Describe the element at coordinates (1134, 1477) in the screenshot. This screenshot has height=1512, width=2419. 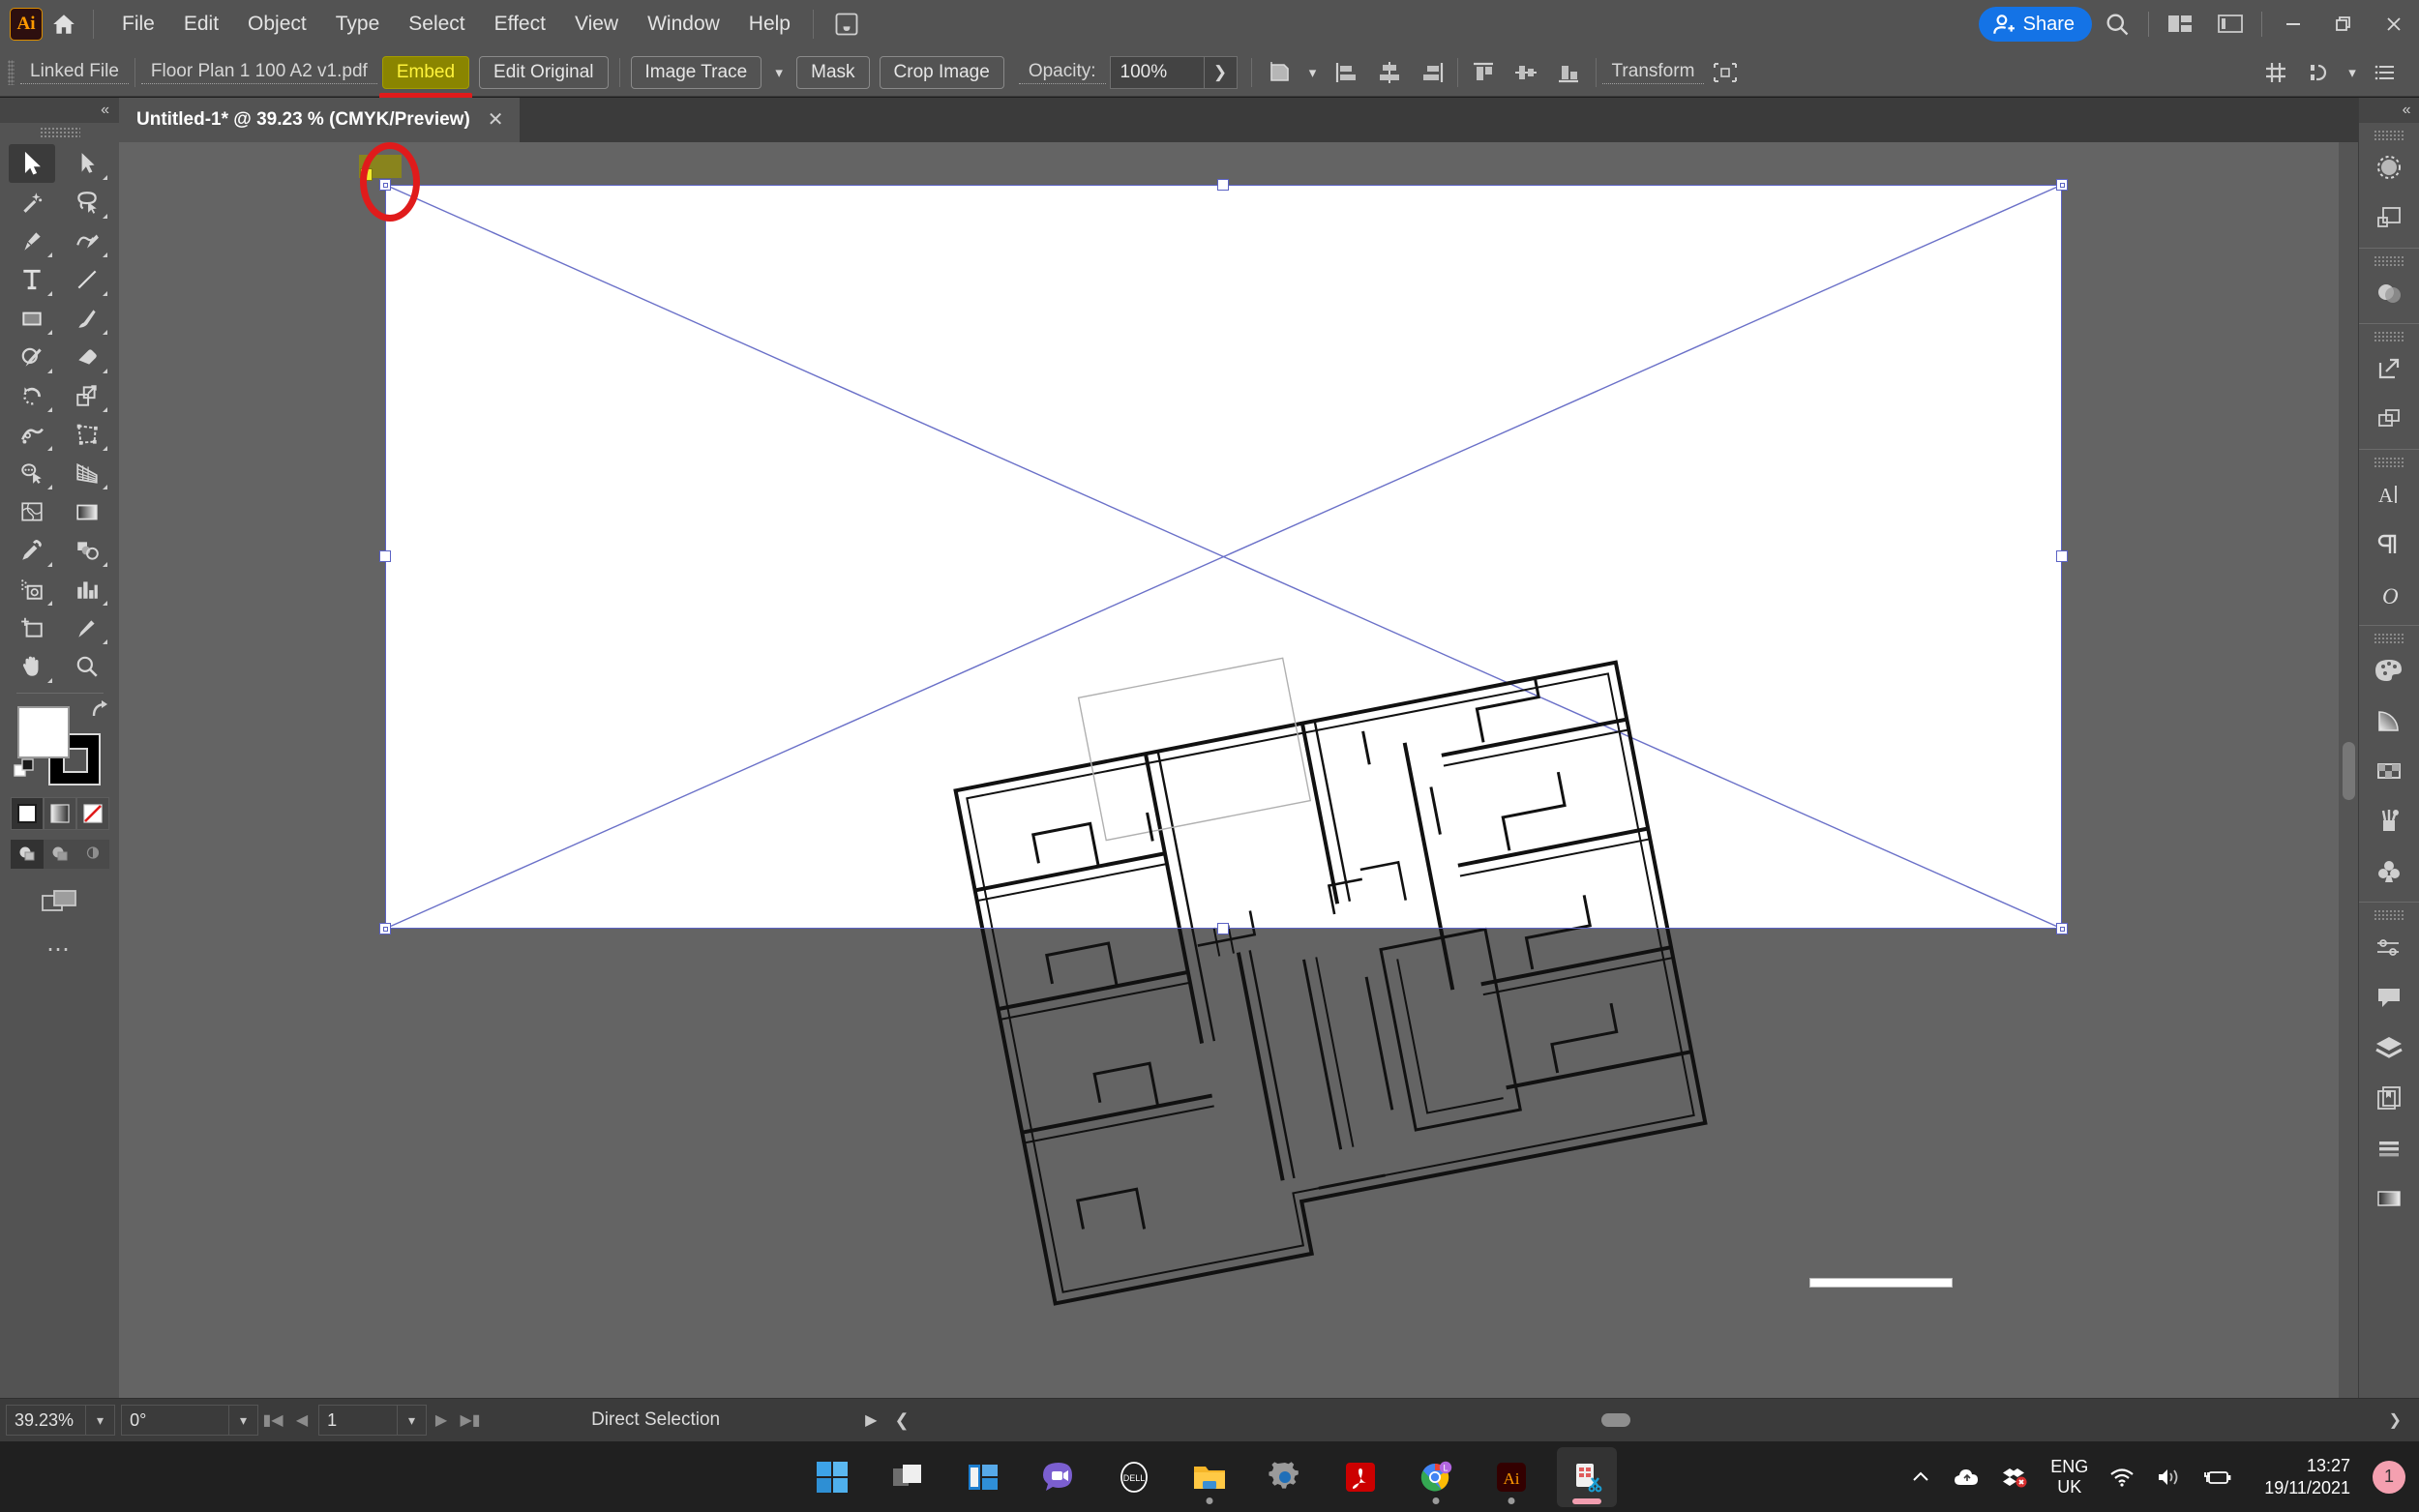
I see `dell-button: DELL` at that location.